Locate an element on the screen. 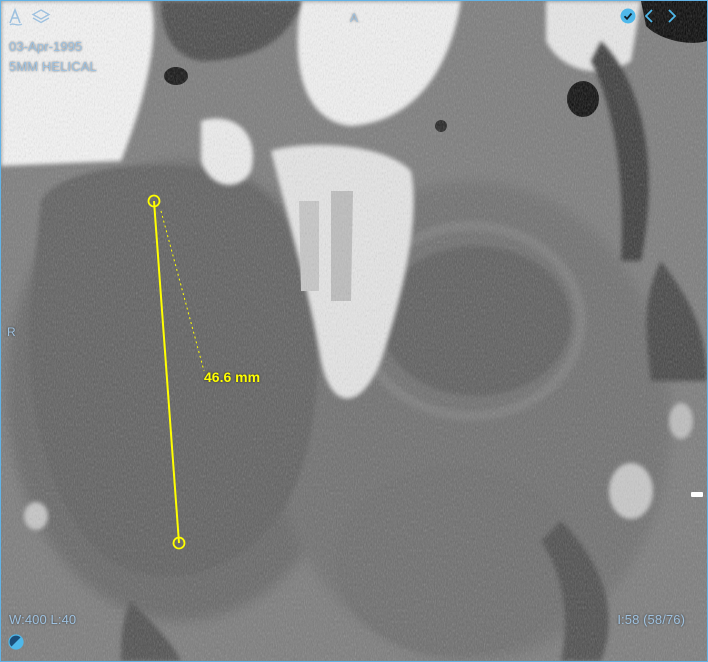 The width and height of the screenshot is (708, 662). layers-icon is located at coordinates (41, 17).